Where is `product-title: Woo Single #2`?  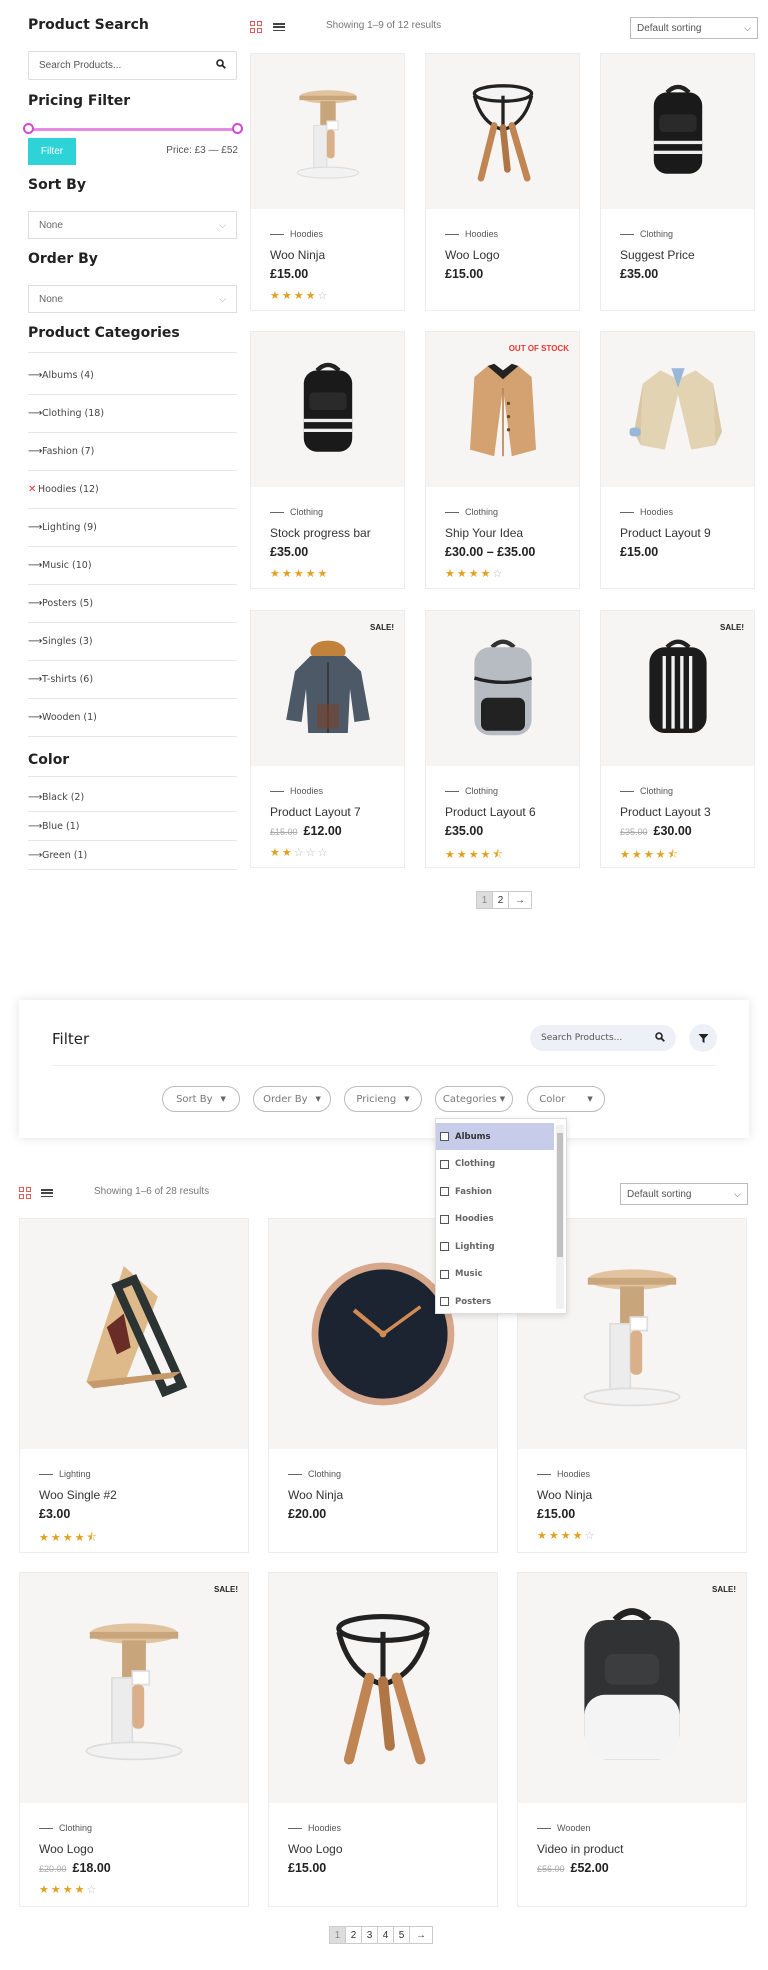 product-title: Woo Single #2 is located at coordinates (78, 1495).